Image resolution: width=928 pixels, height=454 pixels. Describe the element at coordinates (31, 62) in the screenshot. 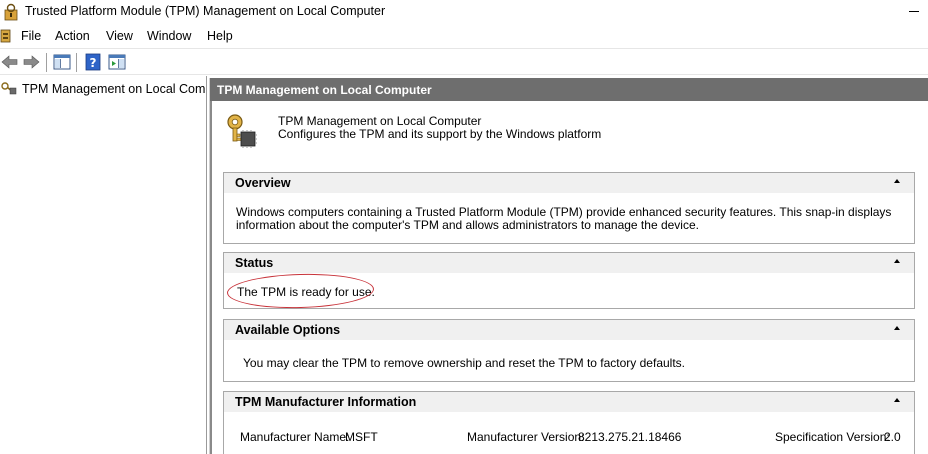

I see `forward-arrow-icon` at that location.